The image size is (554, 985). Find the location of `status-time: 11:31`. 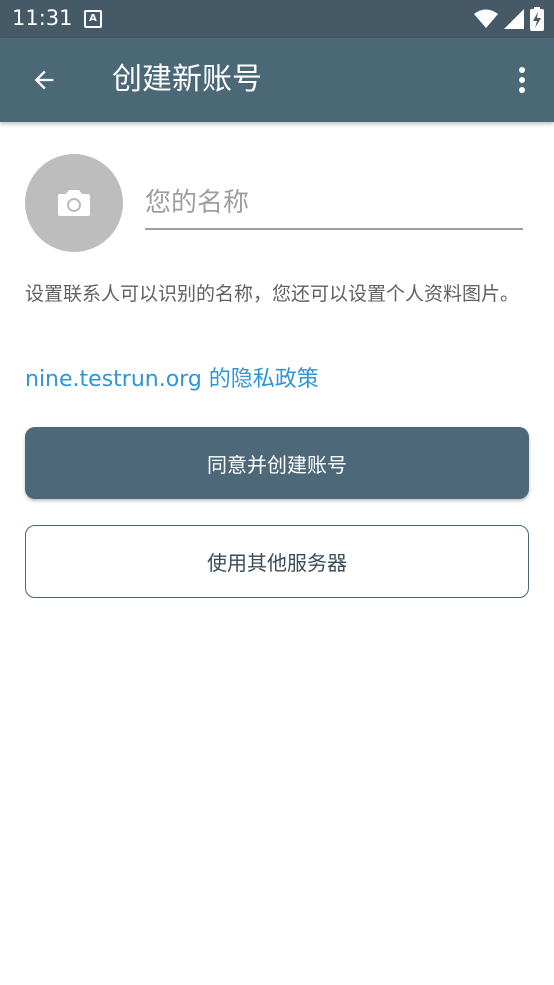

status-time: 11:31 is located at coordinates (42, 18).